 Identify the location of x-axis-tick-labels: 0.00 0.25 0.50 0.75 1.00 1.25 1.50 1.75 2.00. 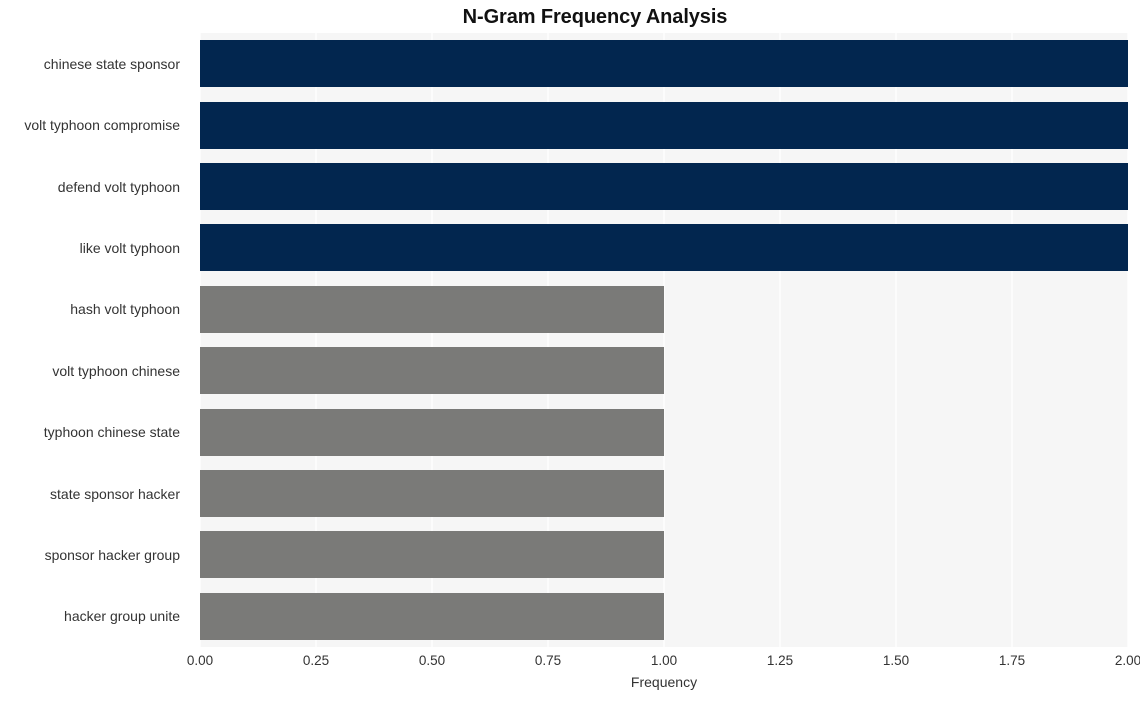
(663, 663).